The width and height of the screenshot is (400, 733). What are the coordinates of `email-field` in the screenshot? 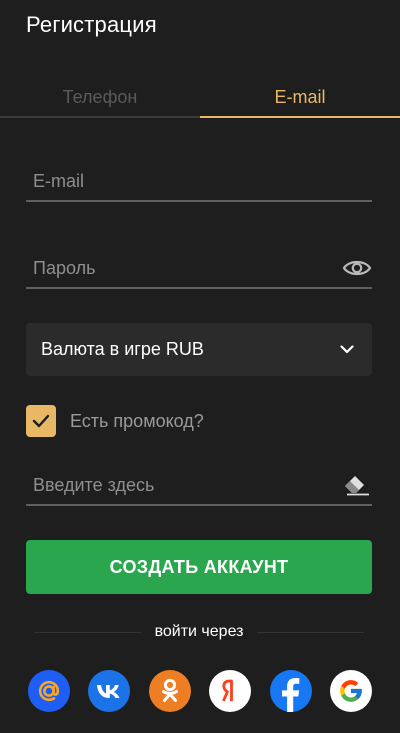 It's located at (199, 179).